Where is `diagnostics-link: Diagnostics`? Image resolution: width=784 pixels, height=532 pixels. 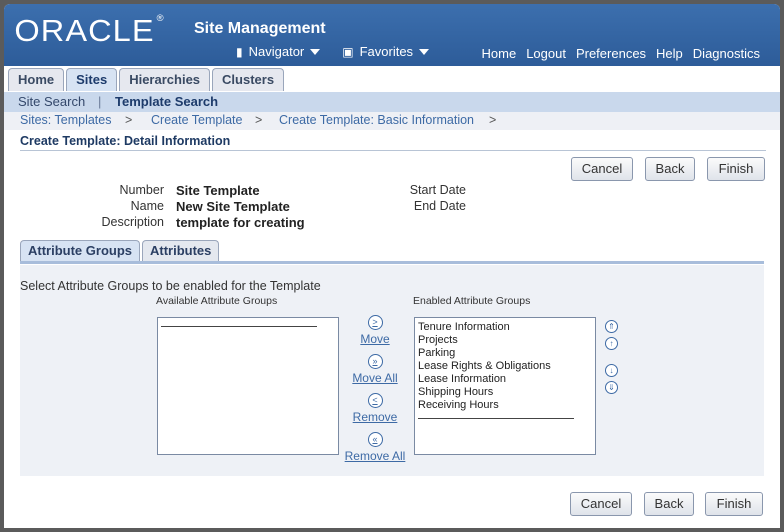
diagnostics-link: Diagnostics is located at coordinates (726, 53).